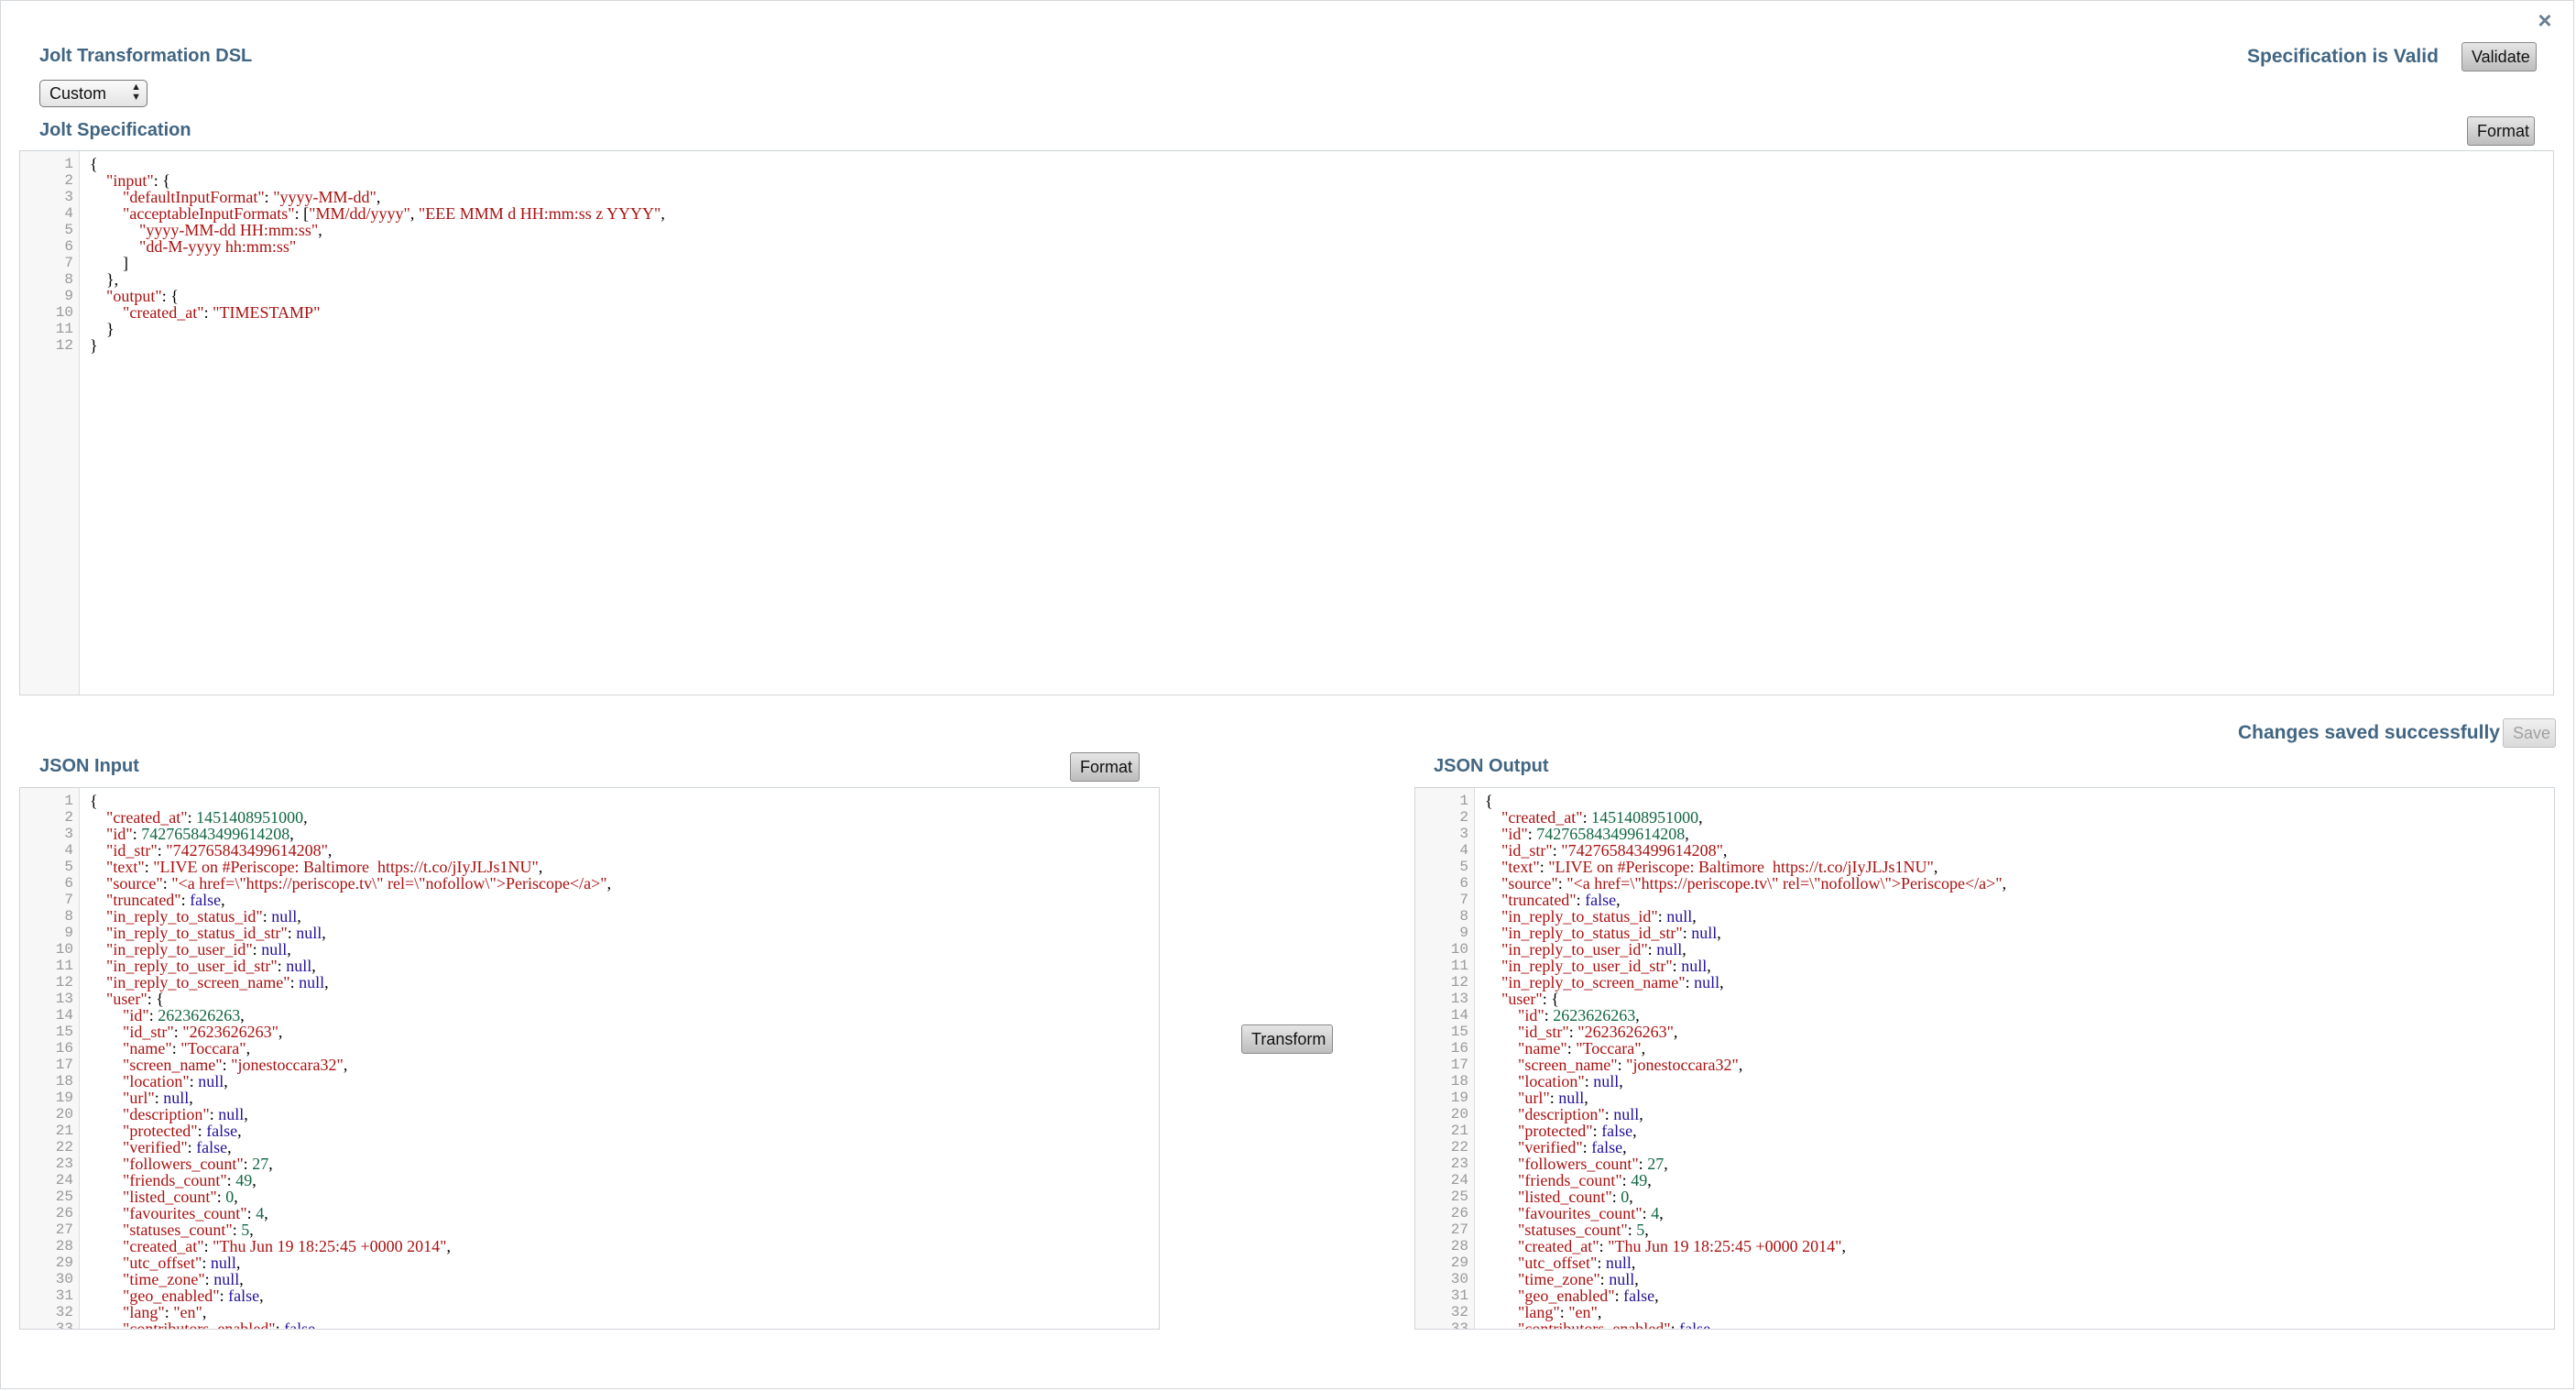  I want to click on line-number: 8, so click(68, 917).